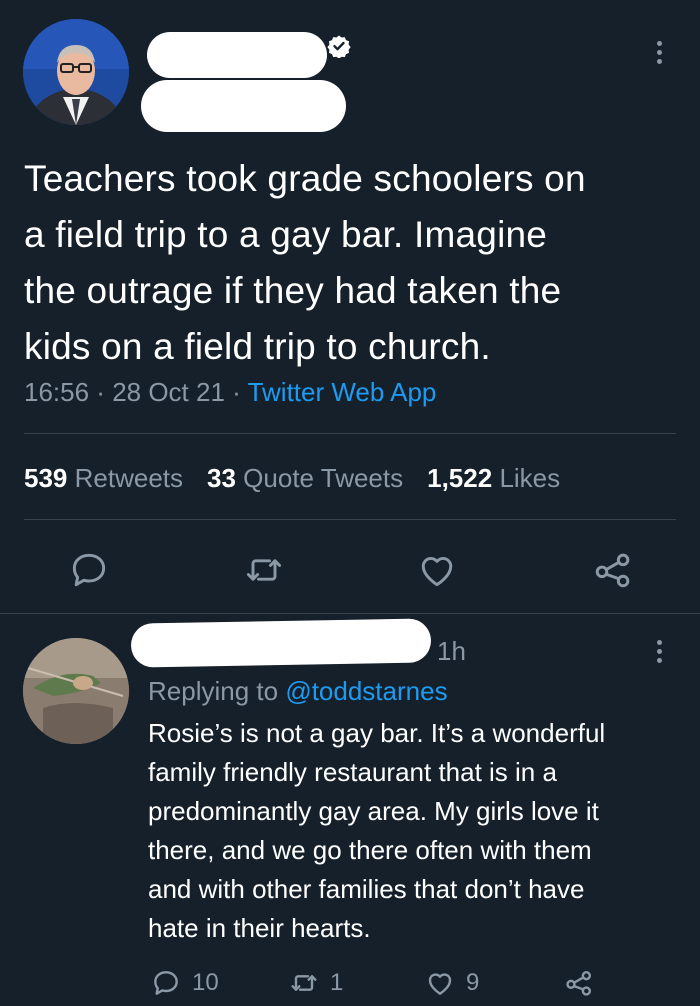  I want to click on replying-prefix: Replying to, so click(217, 691).